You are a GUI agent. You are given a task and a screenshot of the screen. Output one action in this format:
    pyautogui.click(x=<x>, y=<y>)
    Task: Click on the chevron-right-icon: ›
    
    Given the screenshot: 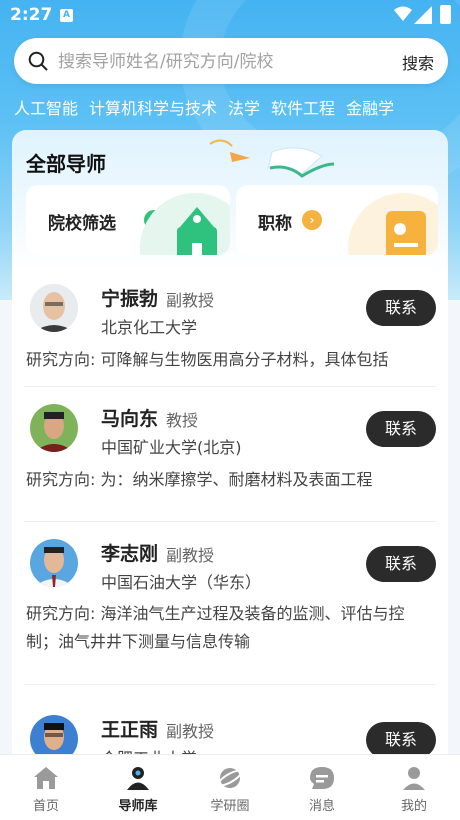 What is the action you would take?
    pyautogui.click(x=312, y=220)
    